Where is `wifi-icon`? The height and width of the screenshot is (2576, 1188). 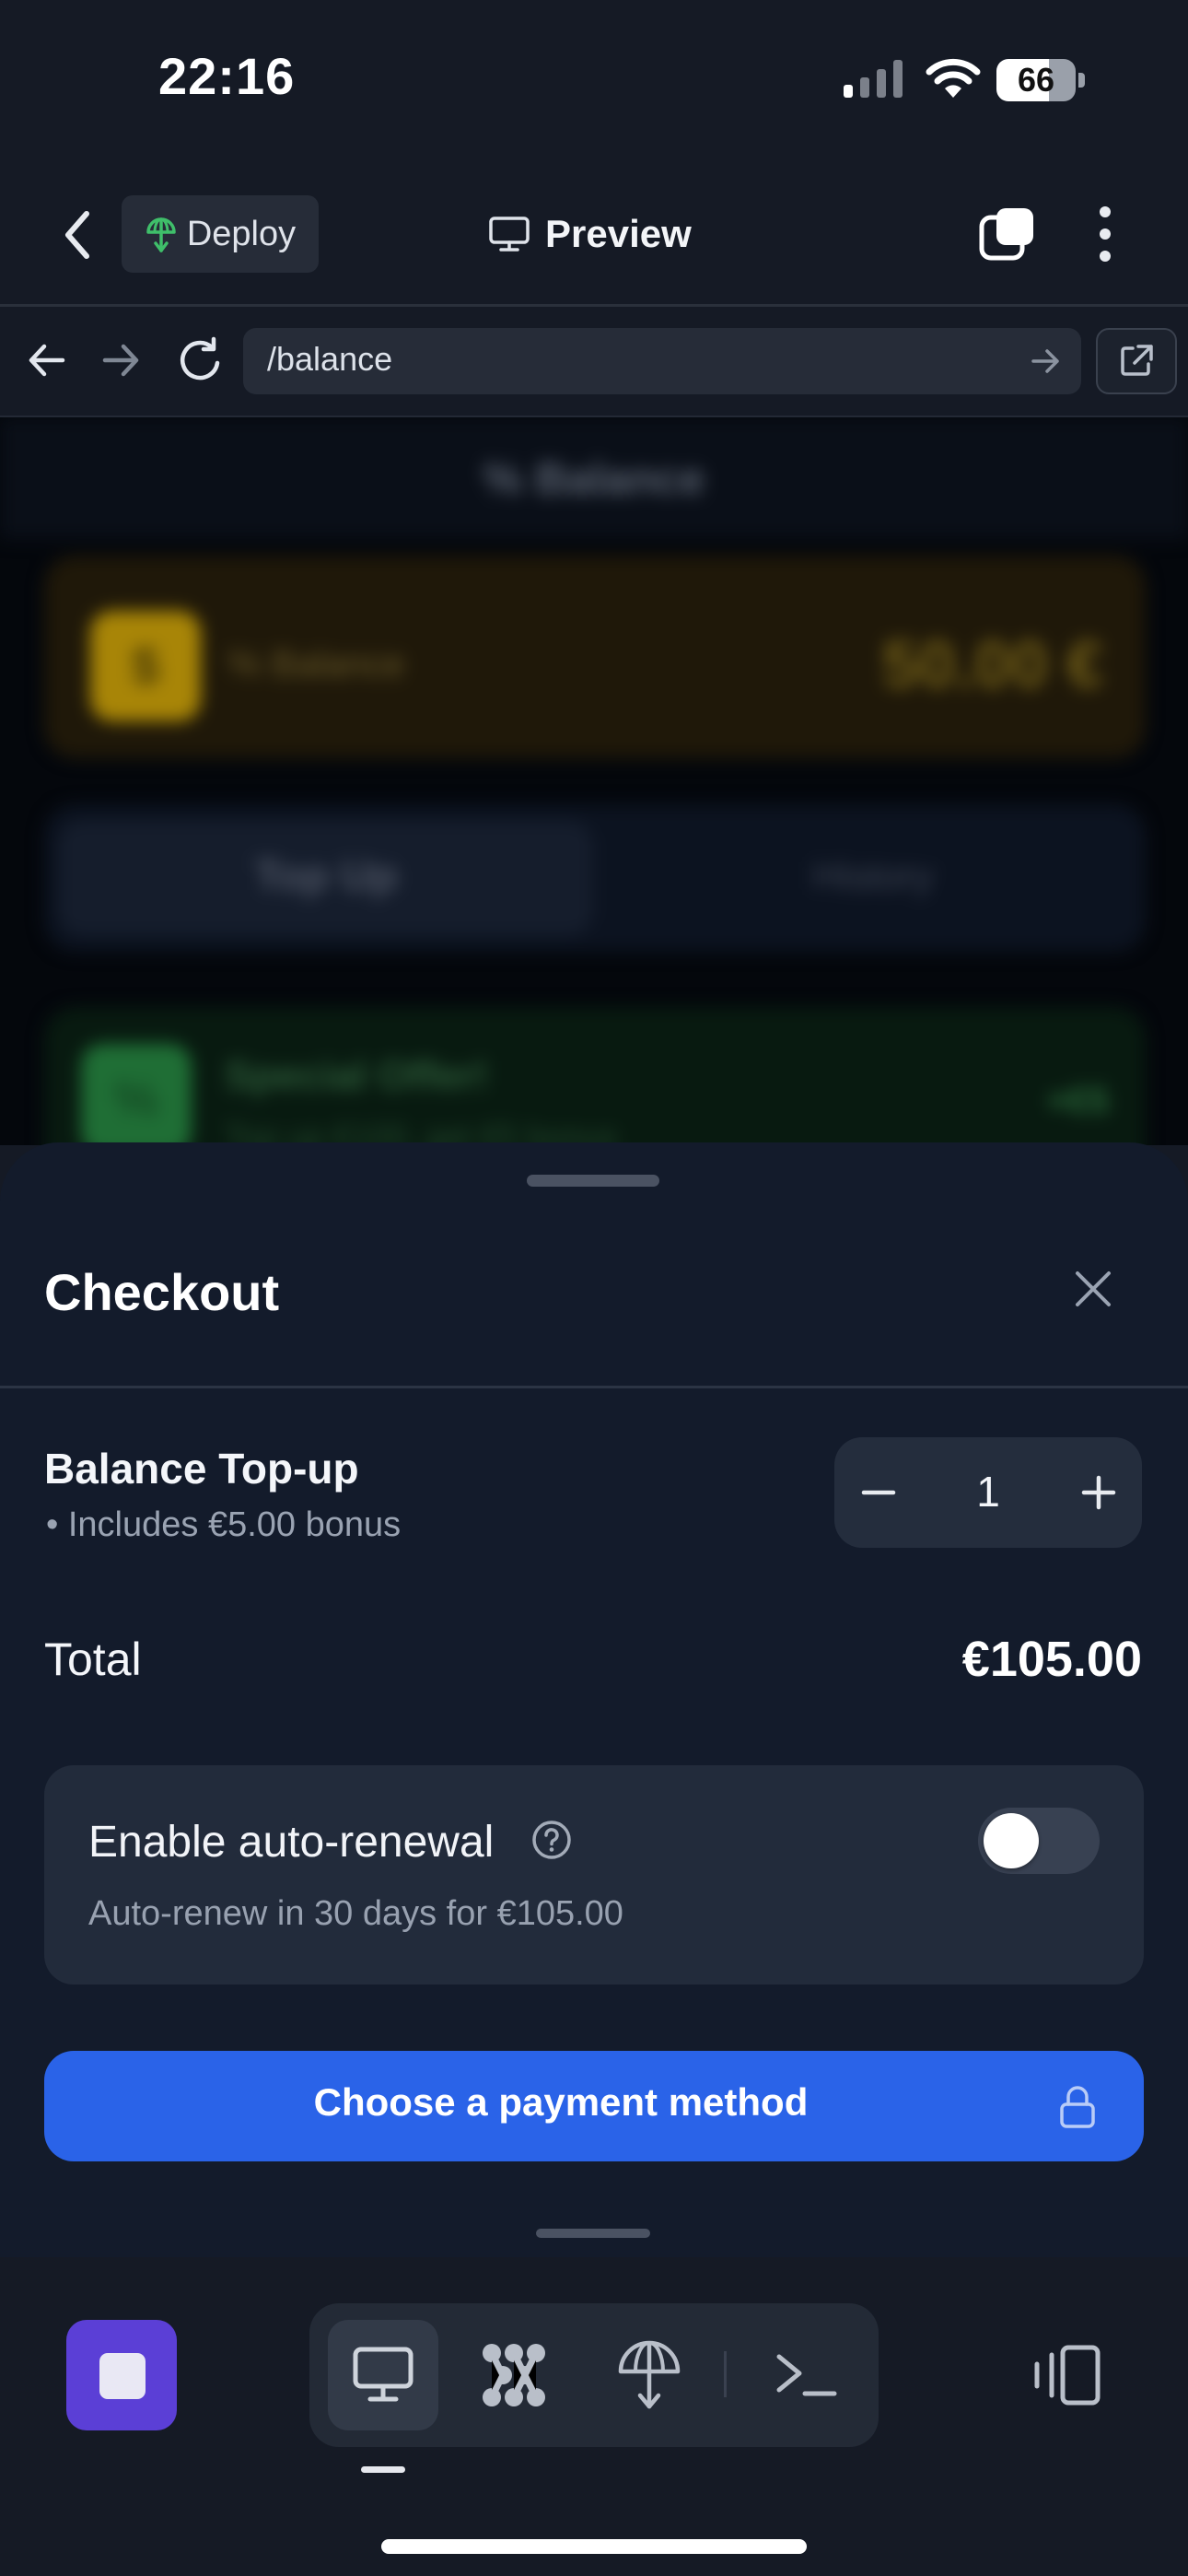 wifi-icon is located at coordinates (954, 78).